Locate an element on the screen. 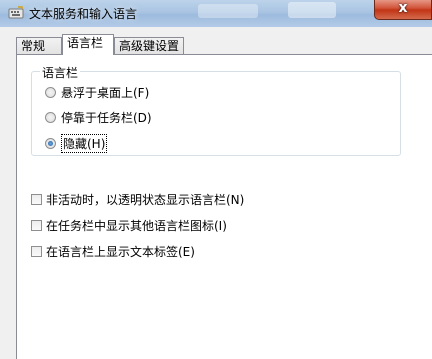  tab-language-bar: 语言栏 is located at coordinates (88, 44).